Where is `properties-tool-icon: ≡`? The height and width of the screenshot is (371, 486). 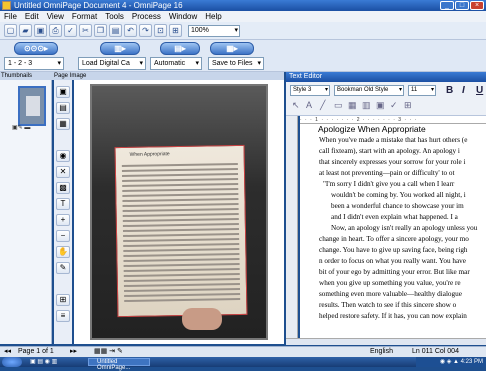 properties-tool-icon: ≡ is located at coordinates (63, 316).